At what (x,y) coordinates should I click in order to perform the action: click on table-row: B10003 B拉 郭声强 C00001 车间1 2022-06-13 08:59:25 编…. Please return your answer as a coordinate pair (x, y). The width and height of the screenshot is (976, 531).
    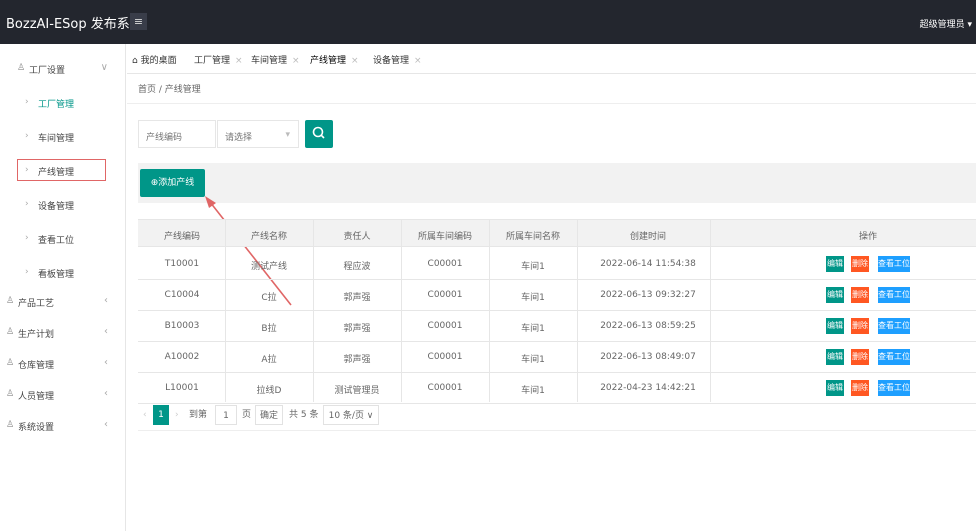
    Looking at the image, I should click on (557, 326).